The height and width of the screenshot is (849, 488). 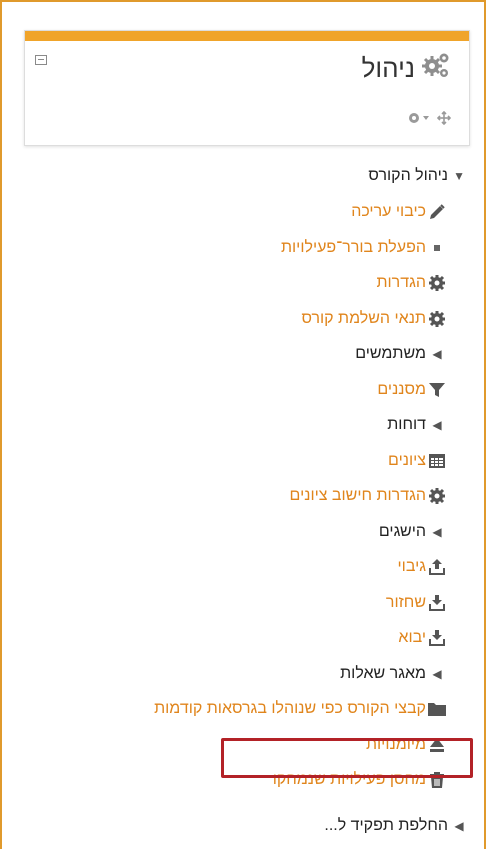 I want to click on tree-item-completion: תנאי השלמת קורס, so click(x=374, y=319).